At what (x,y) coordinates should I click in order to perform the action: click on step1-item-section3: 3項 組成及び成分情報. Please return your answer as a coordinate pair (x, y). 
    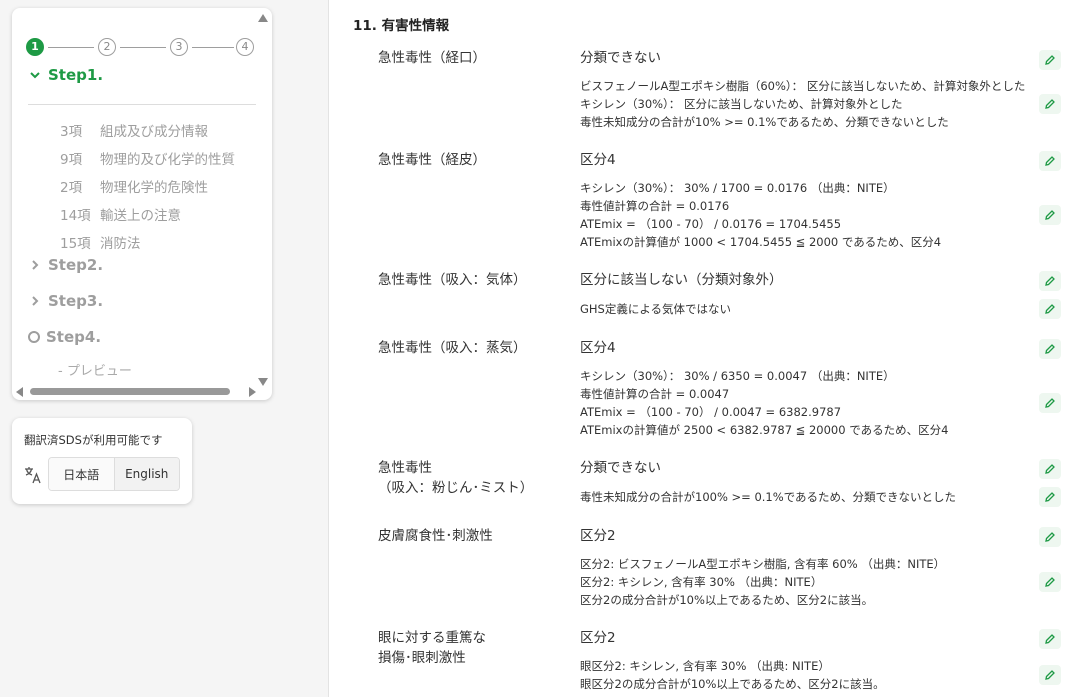
    Looking at the image, I should click on (147, 130).